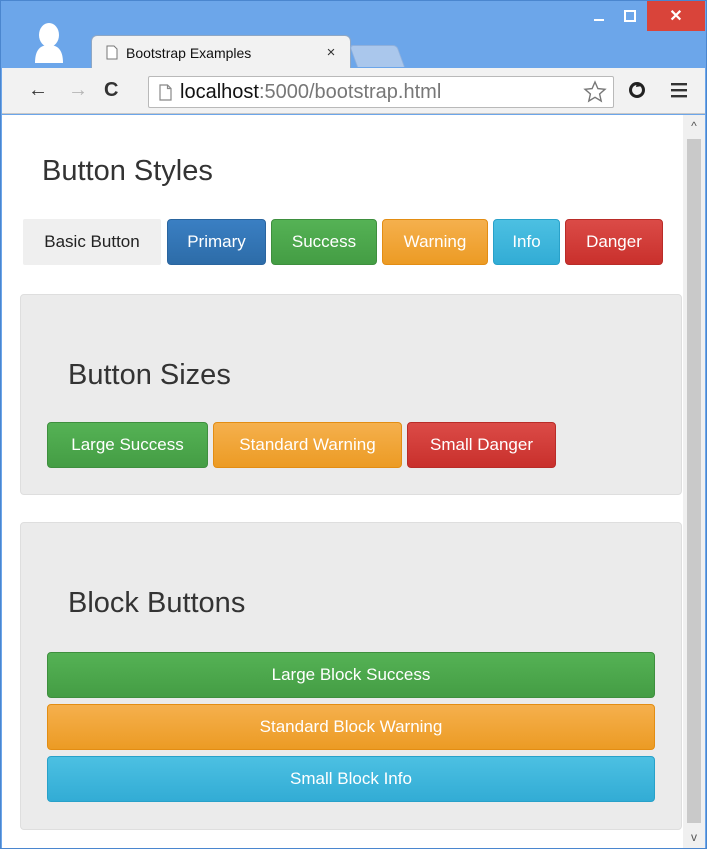 Image resolution: width=707 pixels, height=849 pixels. What do you see at coordinates (216, 242) in the screenshot?
I see `primary-button: Primary` at bounding box center [216, 242].